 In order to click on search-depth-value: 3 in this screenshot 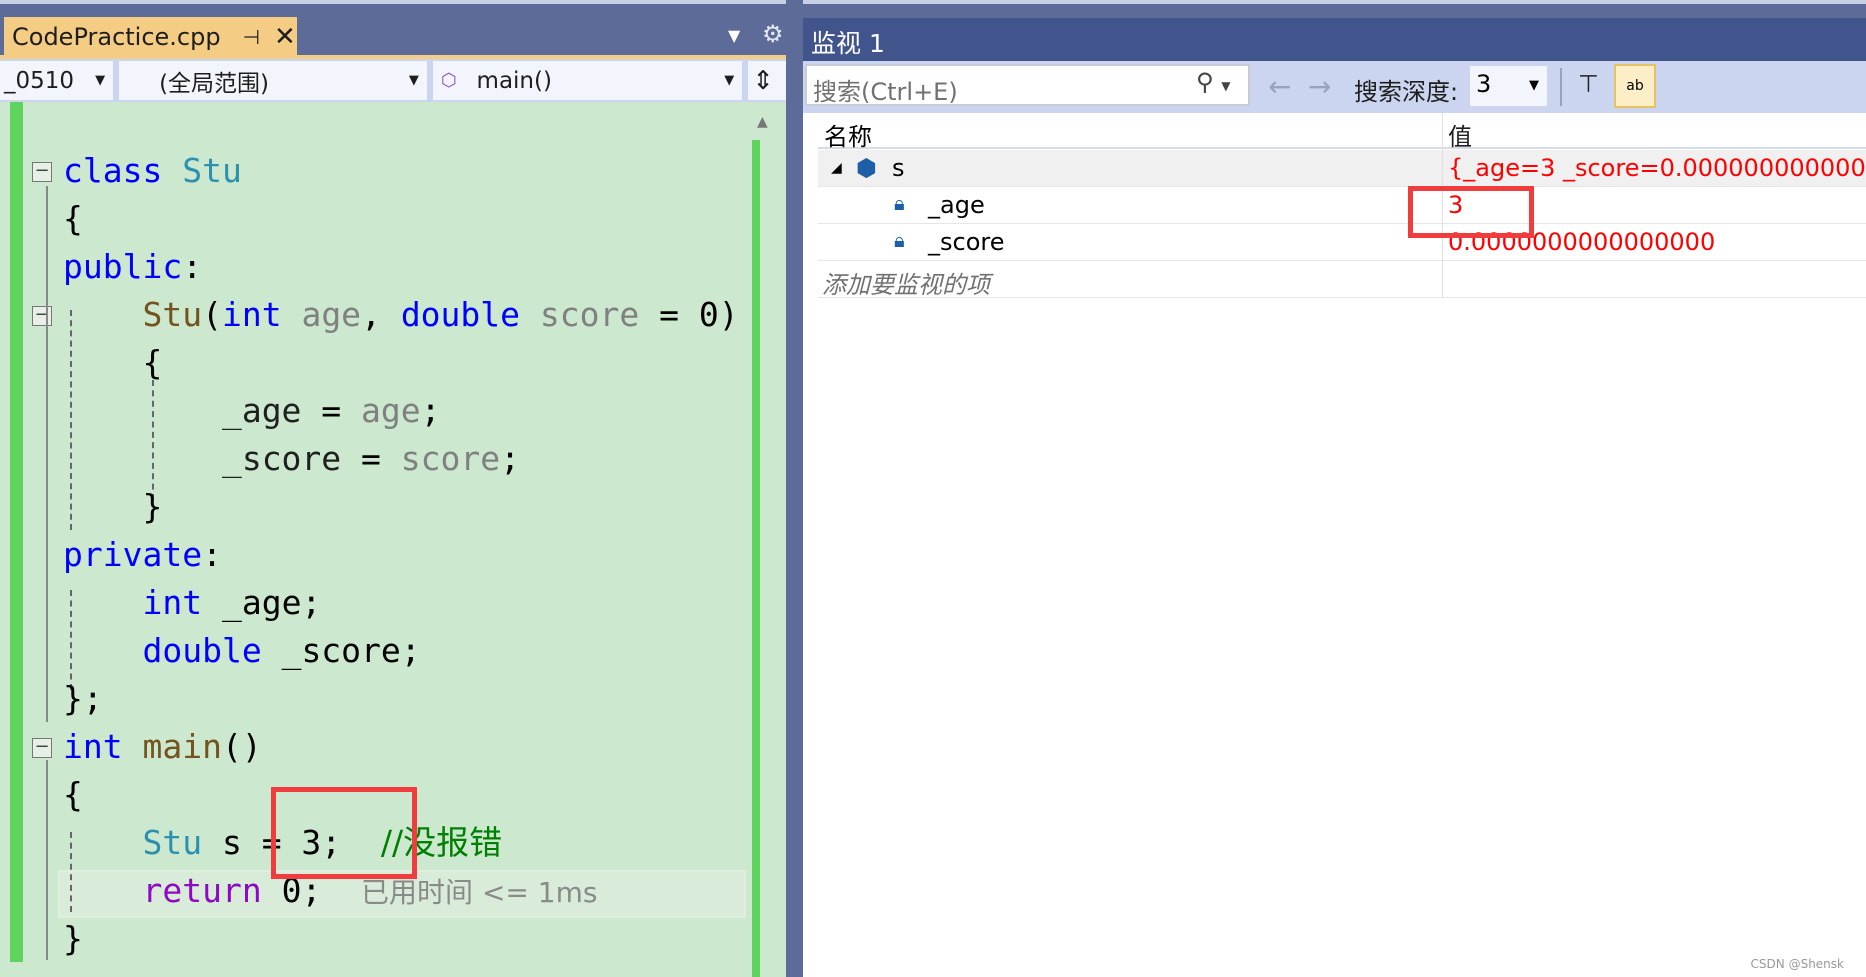, I will do `click(1484, 84)`.